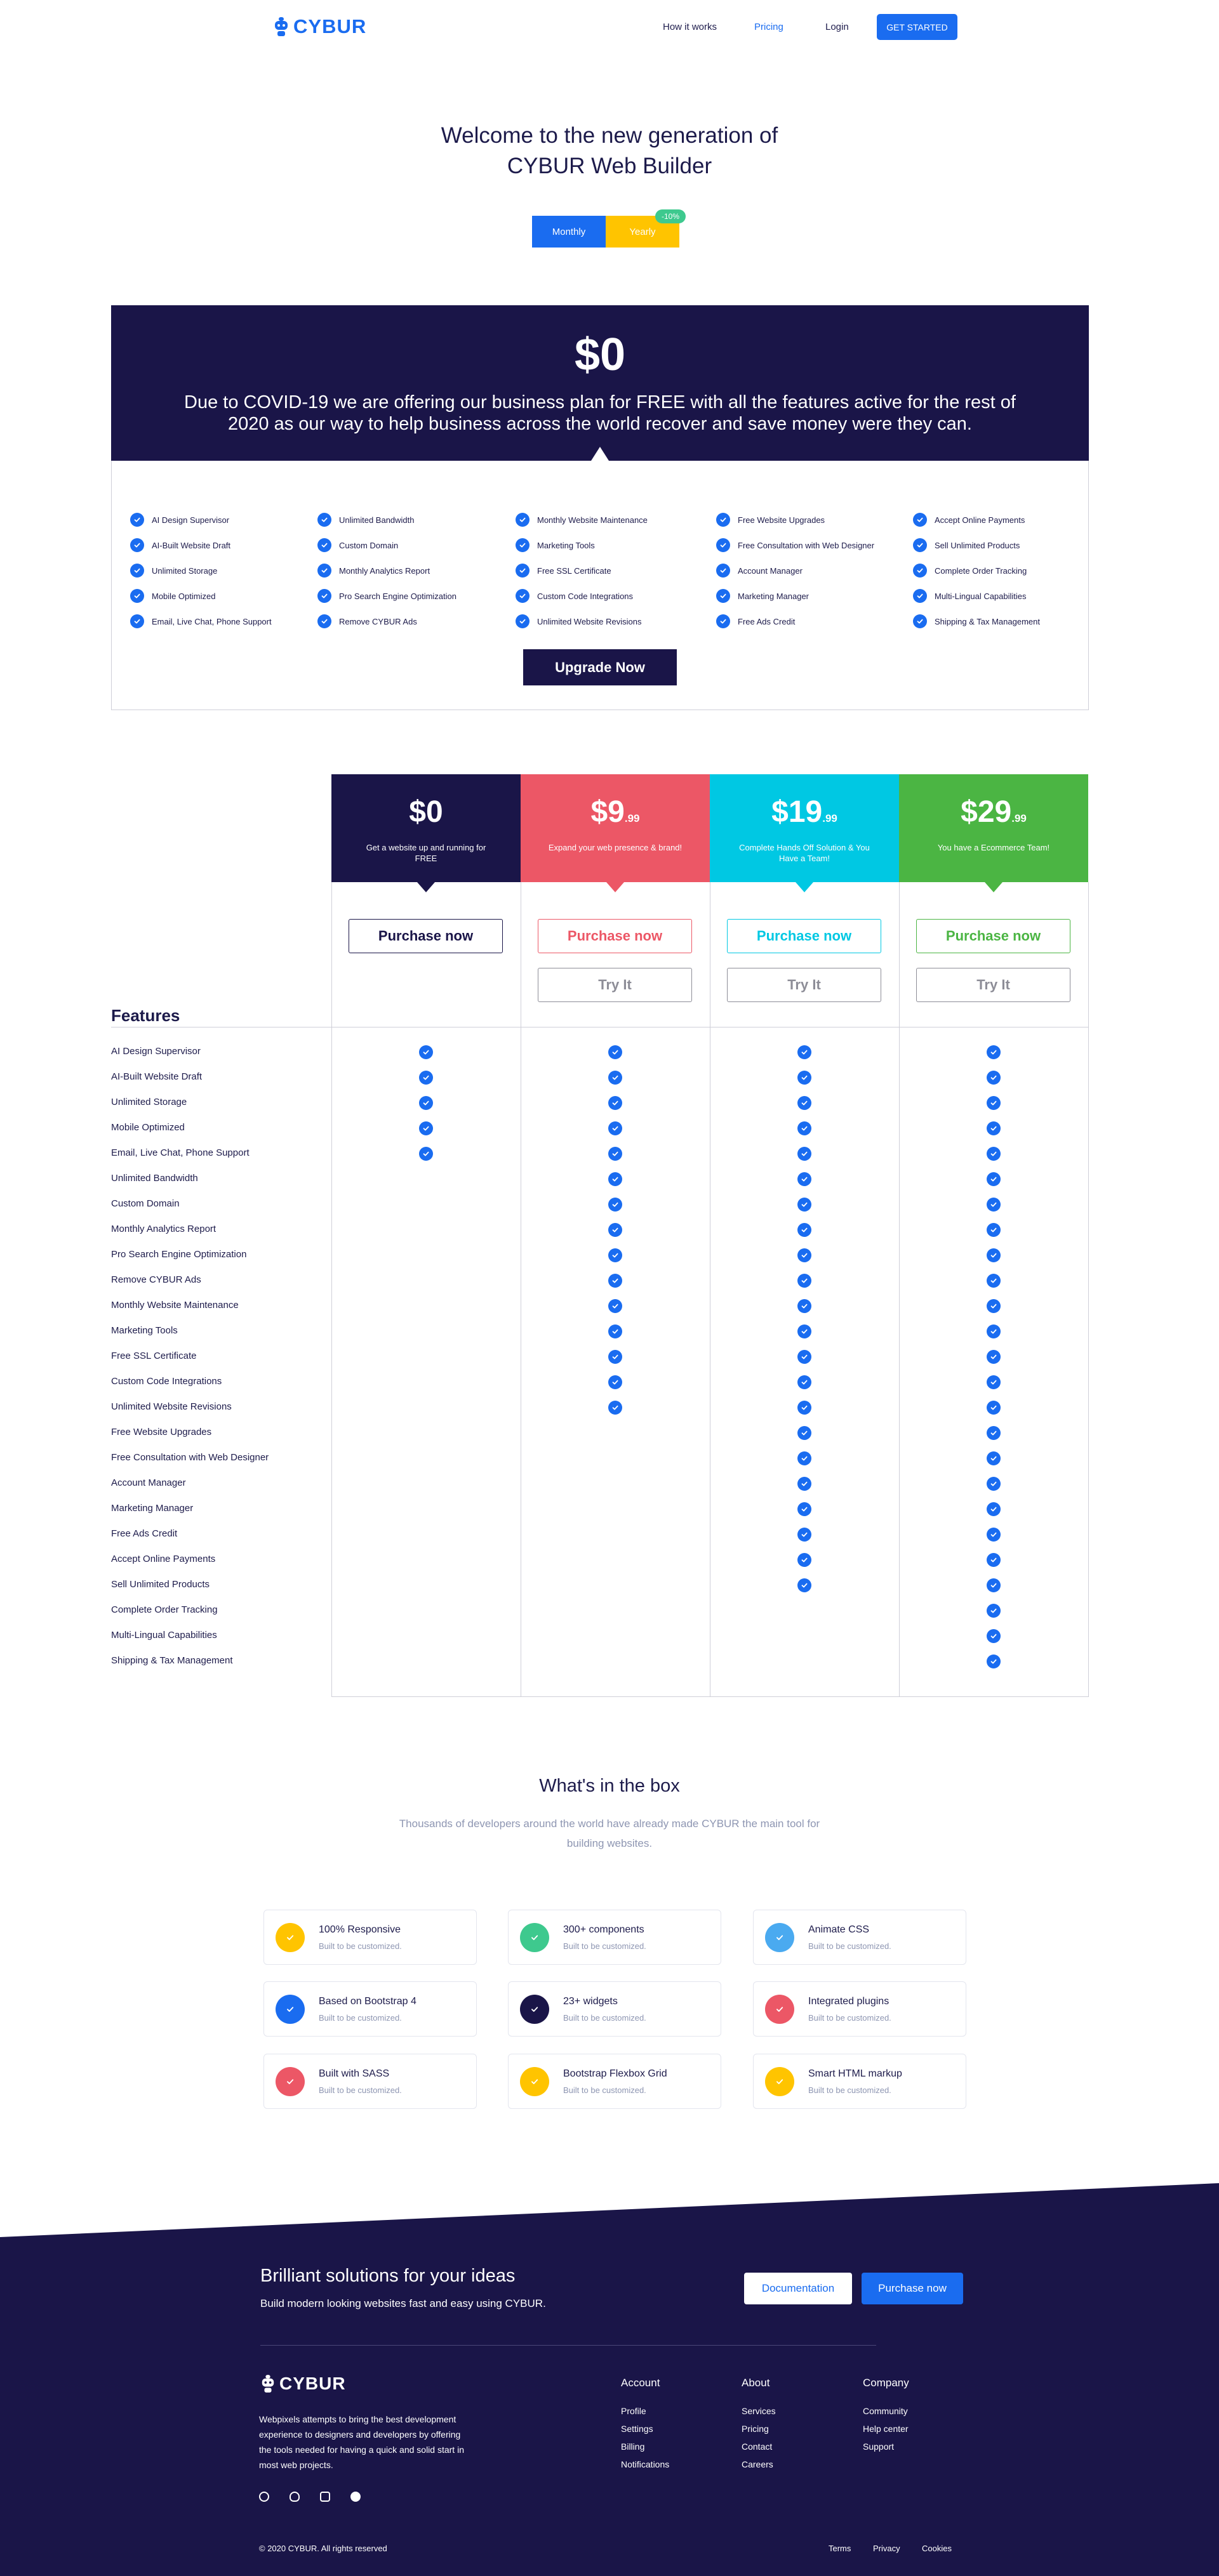 The width and height of the screenshot is (1219, 2576). I want to click on feature-card: 300+ components Built to be customized., so click(614, 1938).